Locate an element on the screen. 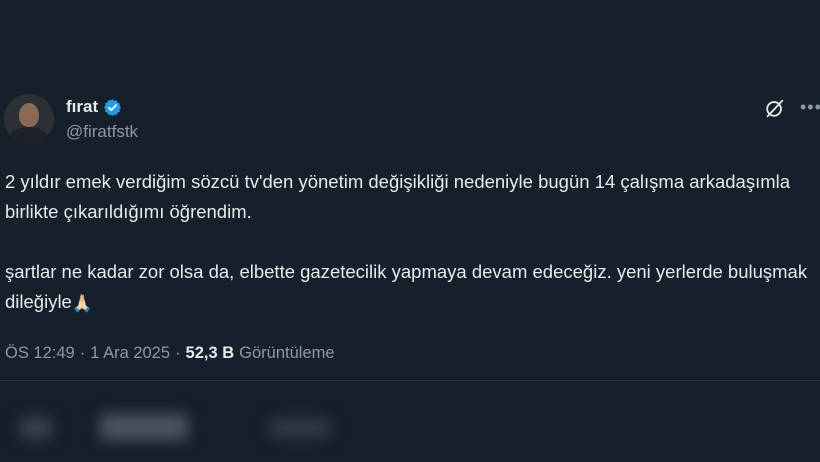  display-name: fırat is located at coordinates (82, 107).